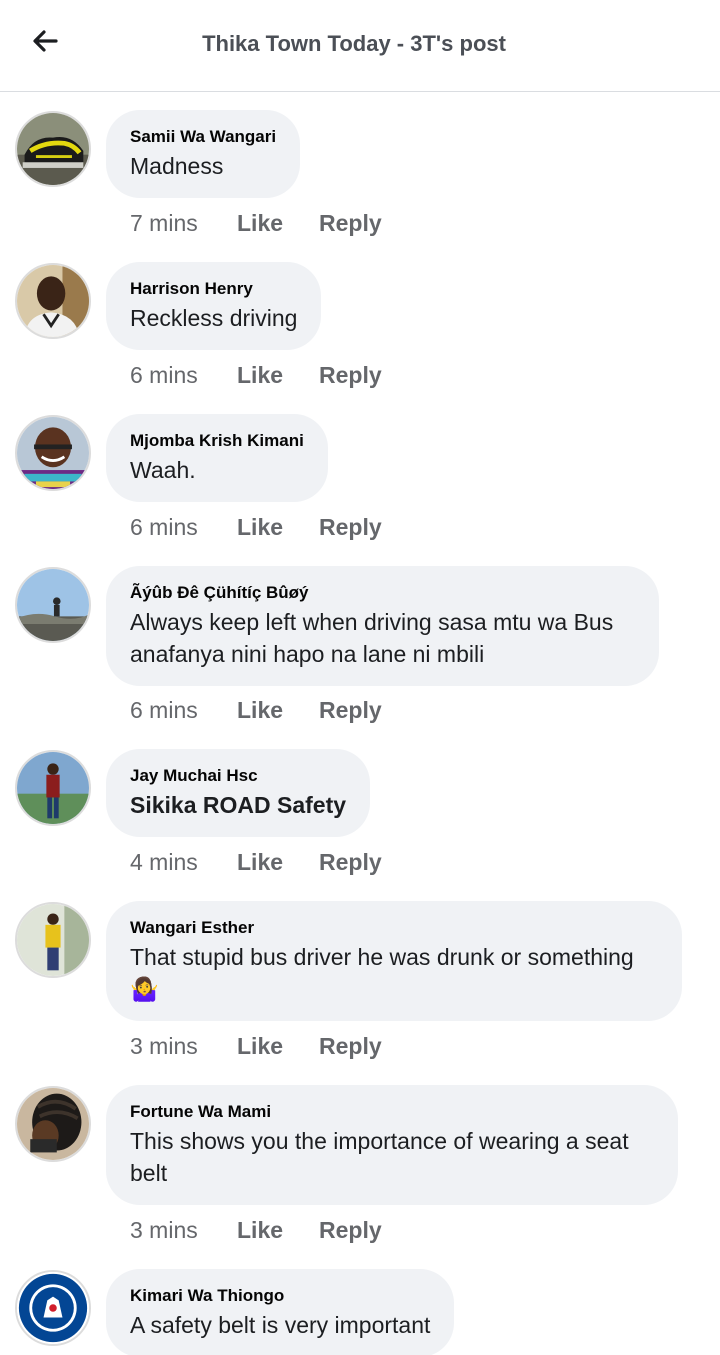 The width and height of the screenshot is (720, 1355). What do you see at coordinates (238, 776) in the screenshot?
I see `comment-author: Jay Muchai Hsc` at bounding box center [238, 776].